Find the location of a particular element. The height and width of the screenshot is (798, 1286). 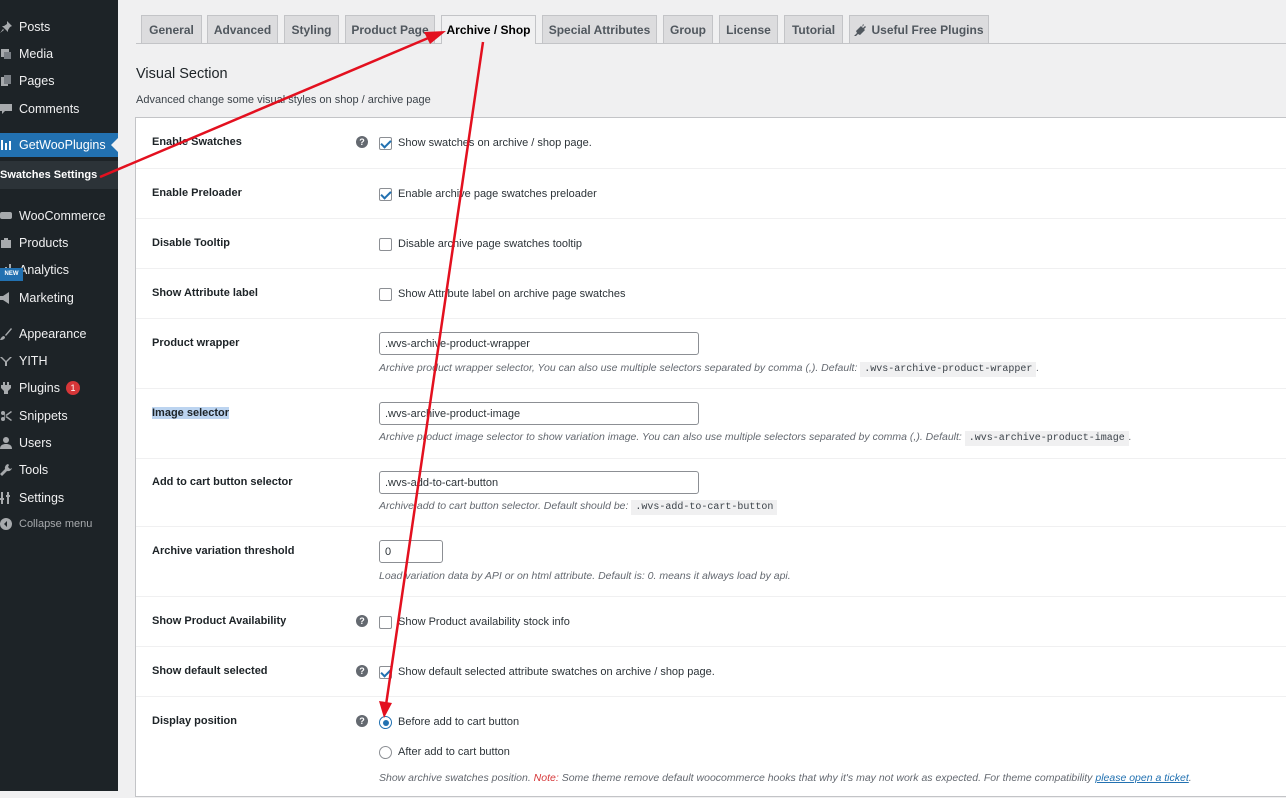

tab-useful-free-plugins: Useful Free Plugins is located at coordinates (919, 29).